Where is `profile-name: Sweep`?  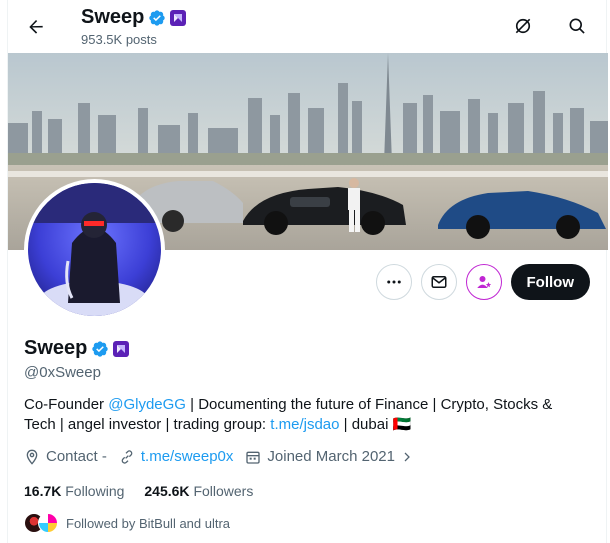
profile-name: Sweep is located at coordinates (77, 348).